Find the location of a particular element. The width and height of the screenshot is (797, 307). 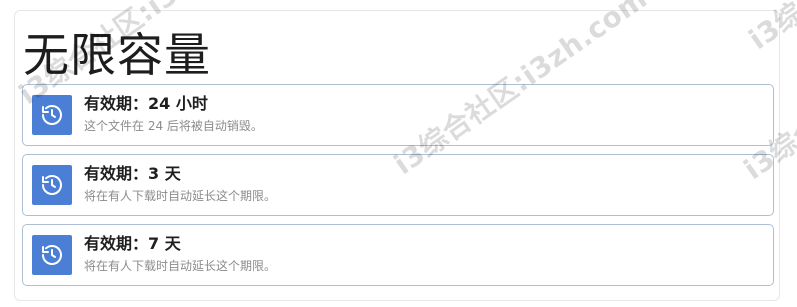

expiry-option-title: 有效期：3 天 is located at coordinates (132, 173).